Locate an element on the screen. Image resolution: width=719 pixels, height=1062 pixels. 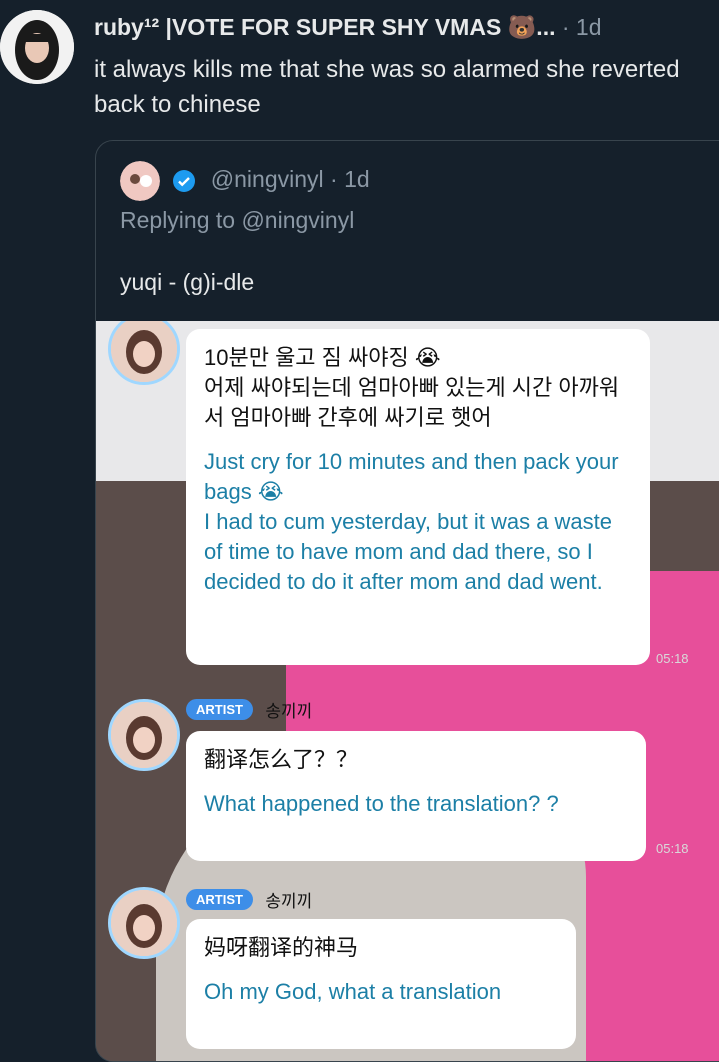
quote-handle: @ningvinyl · 1d is located at coordinates (290, 179).